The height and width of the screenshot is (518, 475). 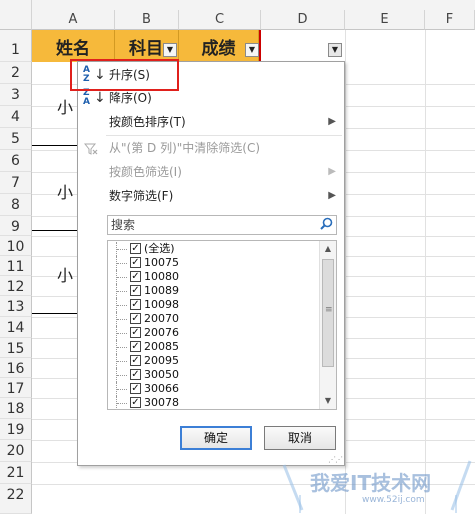 What do you see at coordinates (253, 5) in the screenshot?
I see `column-header-strip` at bounding box center [253, 5].